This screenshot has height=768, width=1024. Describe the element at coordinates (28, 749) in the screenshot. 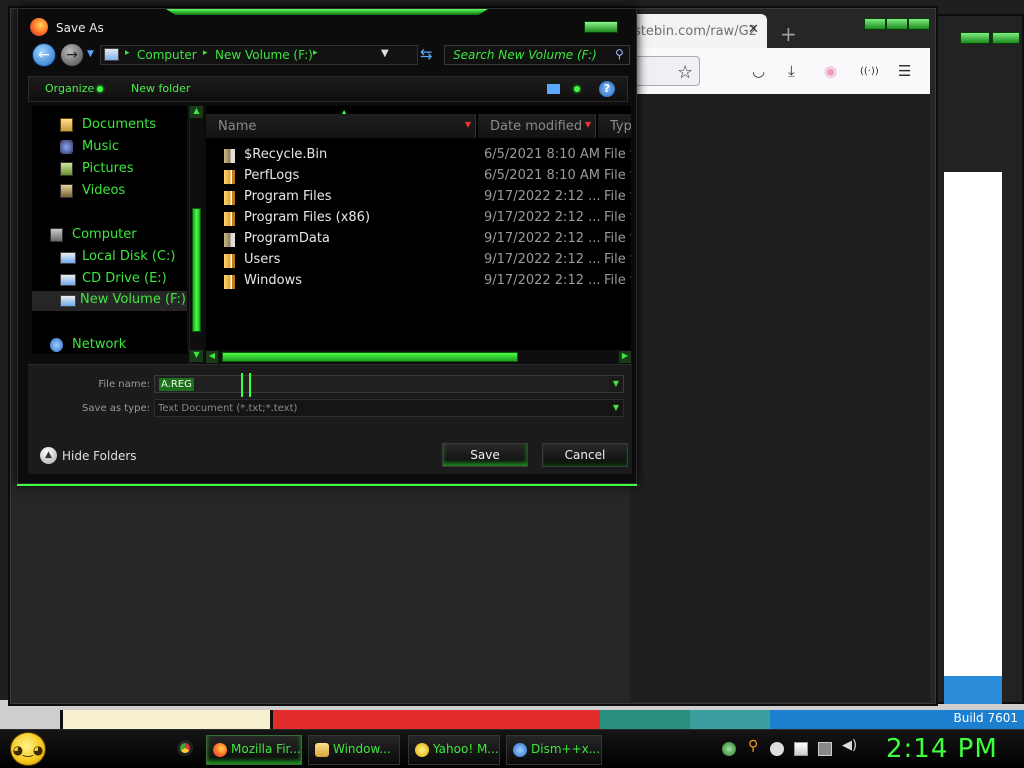

I see `start-button: ◕‿◕` at that location.